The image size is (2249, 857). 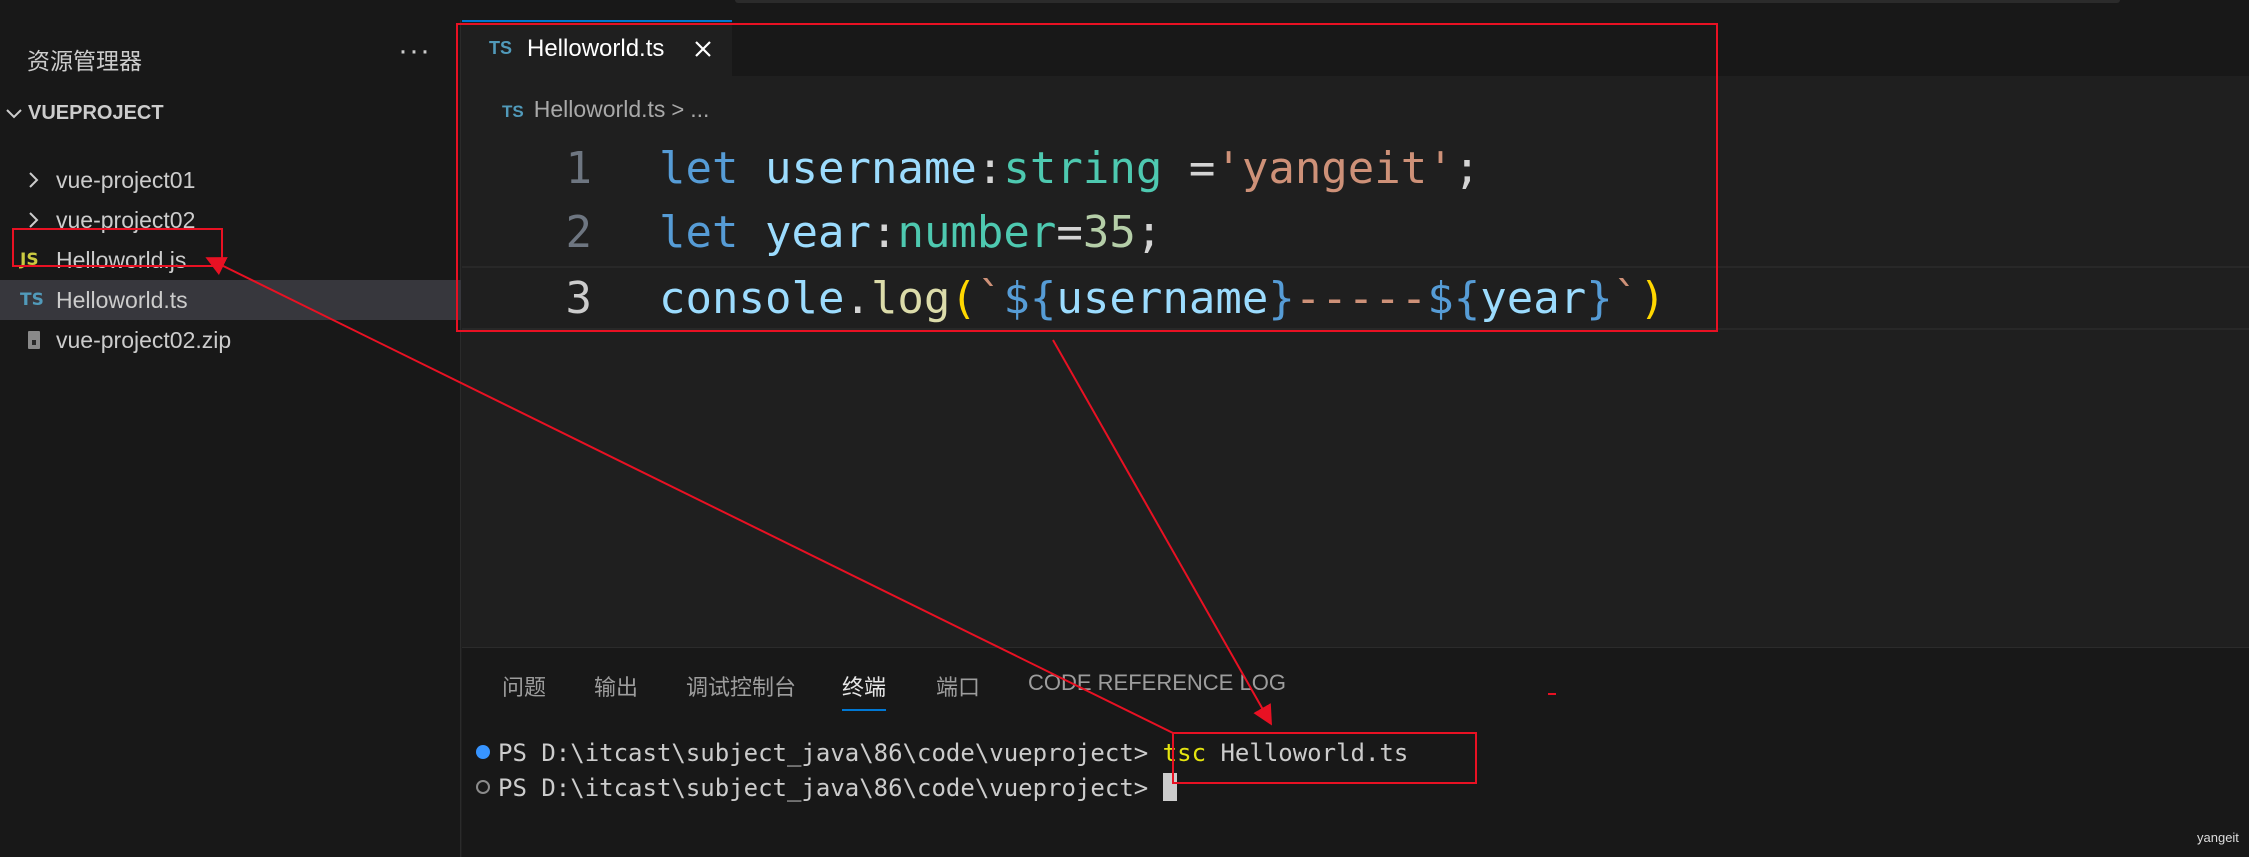 I want to click on tab-output: 输出, so click(x=616, y=686).